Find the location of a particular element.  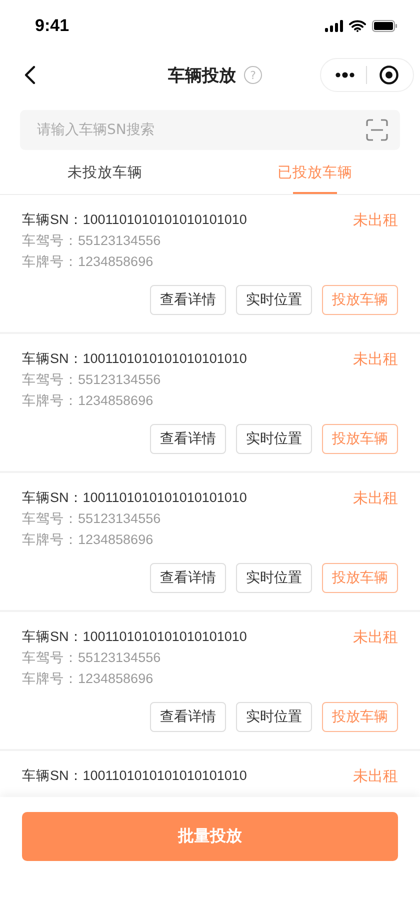

search-bar: 请输入车辆SN搜索 is located at coordinates (210, 130).